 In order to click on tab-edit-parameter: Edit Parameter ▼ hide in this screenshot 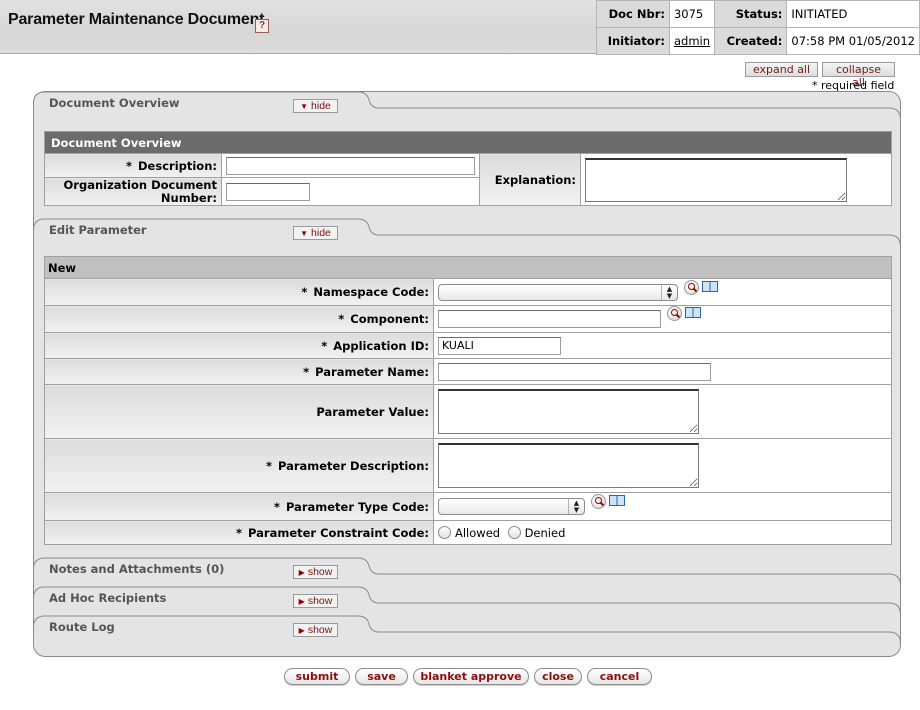, I will do `click(467, 233)`.